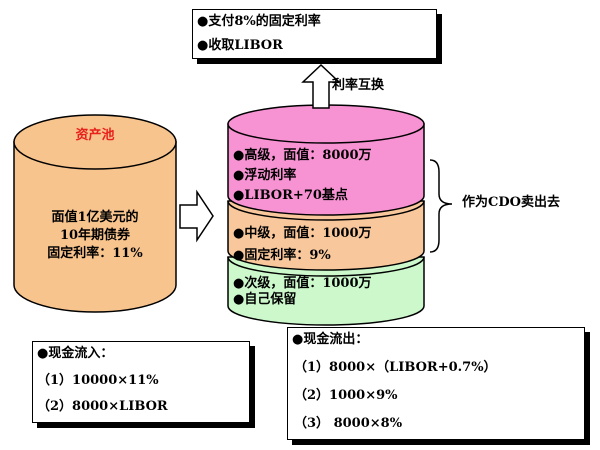 Image resolution: width=600 pixels, height=450 pixels. What do you see at coordinates (346, 395) in the screenshot?
I see `cash-outflow-item-2: （2）1000×9%` at bounding box center [346, 395].